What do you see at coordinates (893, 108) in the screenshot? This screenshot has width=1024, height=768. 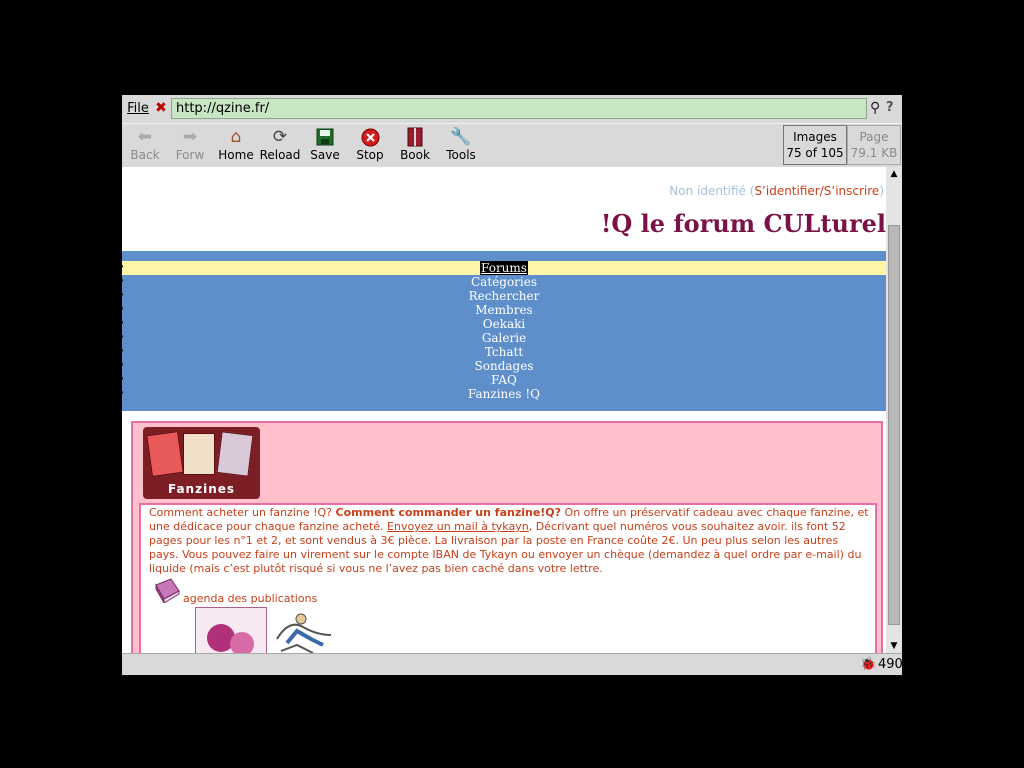 I see `help-icon: ?` at bounding box center [893, 108].